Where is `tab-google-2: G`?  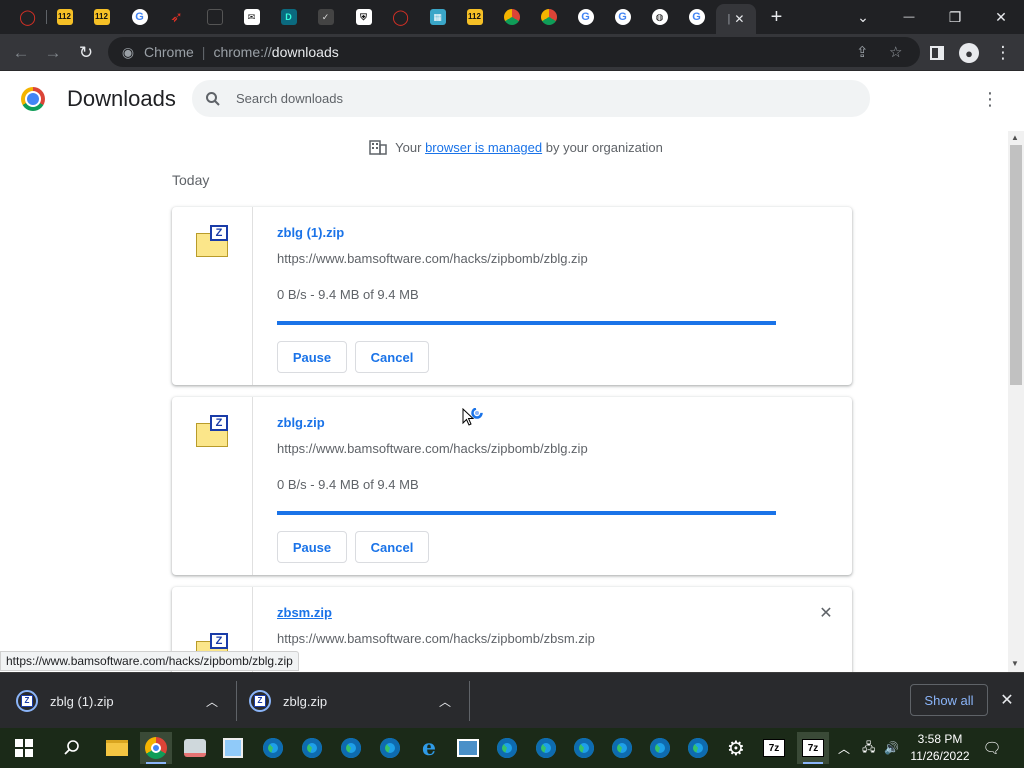
tab-google-2: G is located at coordinates (585, 17).